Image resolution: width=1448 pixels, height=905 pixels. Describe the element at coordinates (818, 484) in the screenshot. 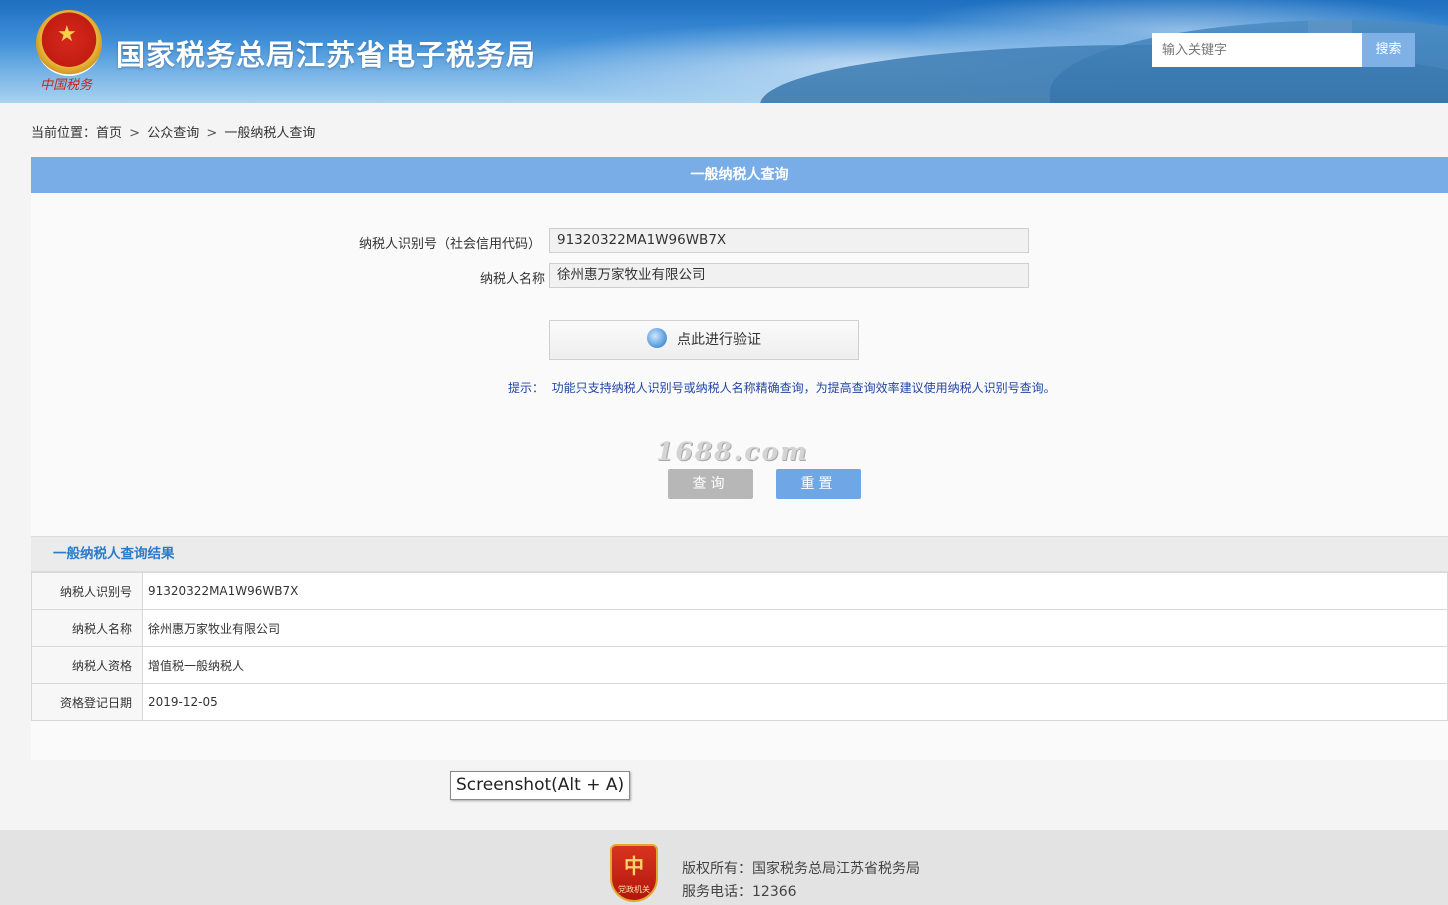

I see `reset-button: 重置` at that location.